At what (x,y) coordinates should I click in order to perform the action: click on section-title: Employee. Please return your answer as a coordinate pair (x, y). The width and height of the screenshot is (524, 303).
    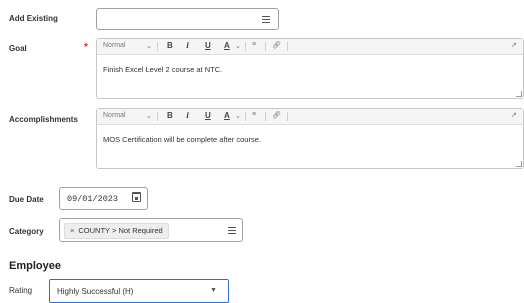
    Looking at the image, I should click on (35, 266).